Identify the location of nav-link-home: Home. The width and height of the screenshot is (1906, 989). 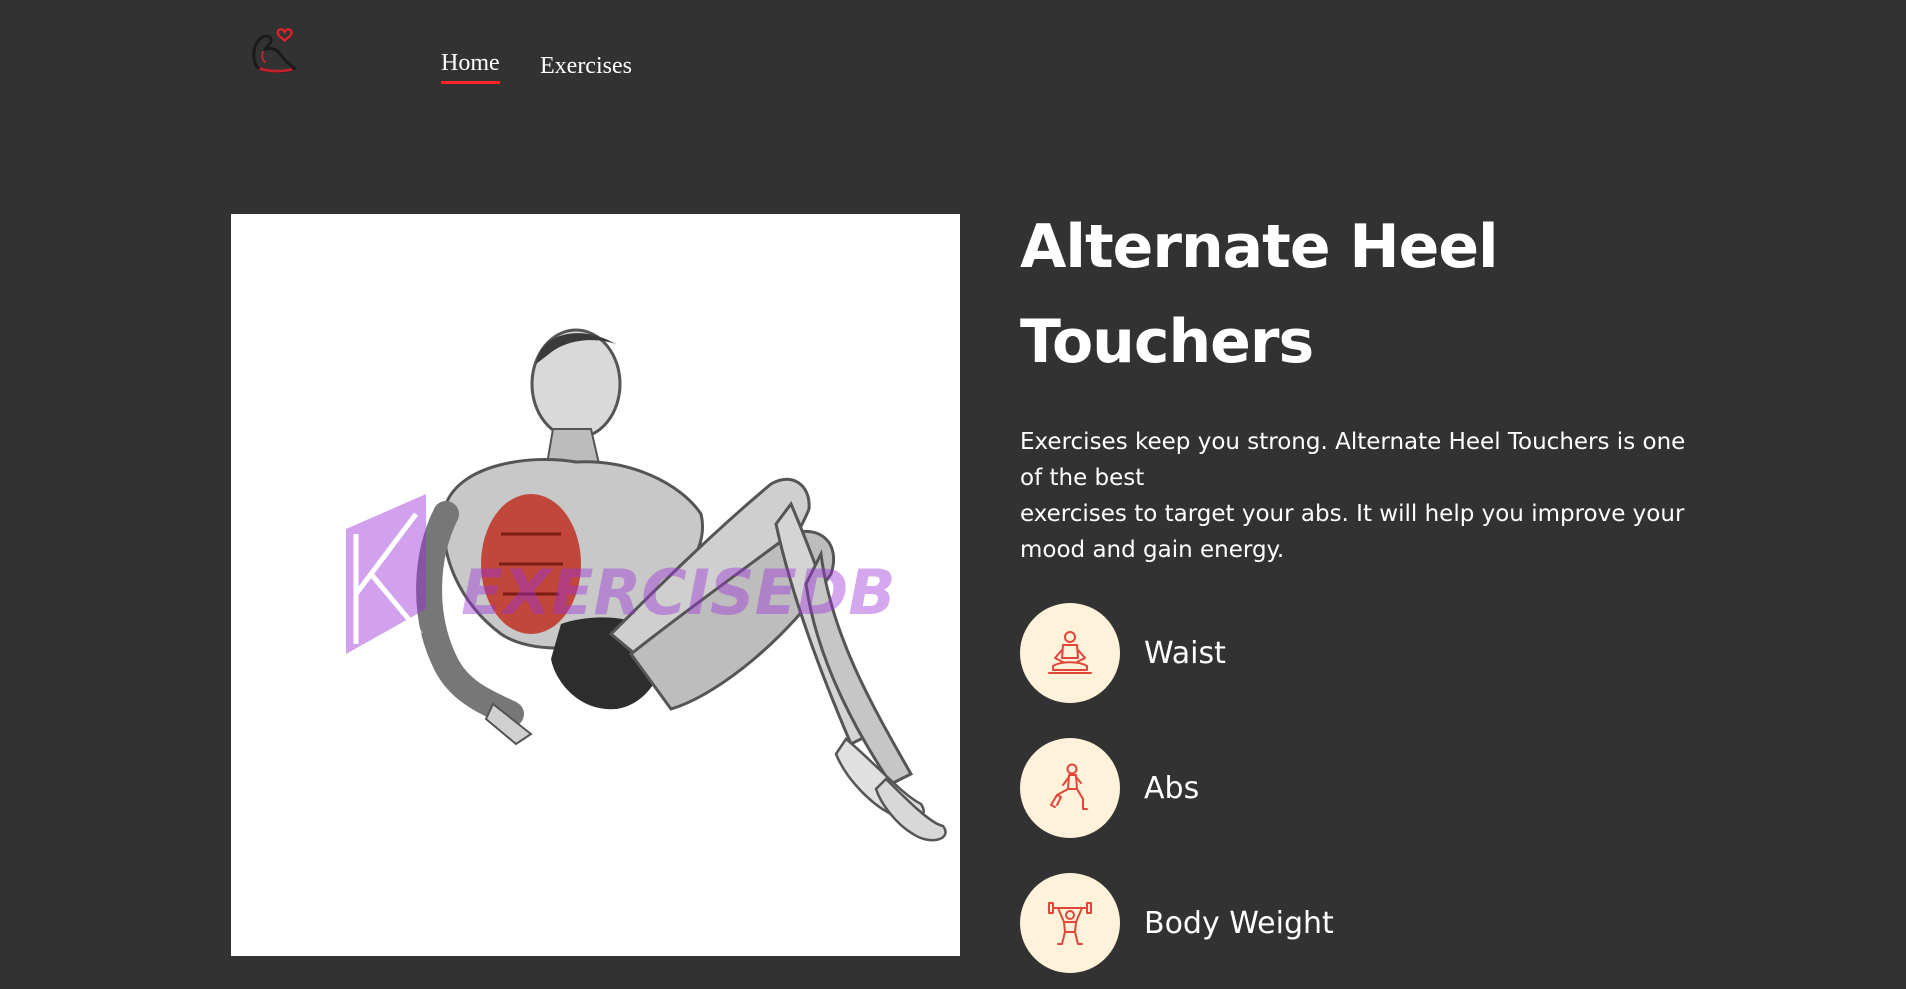
(470, 67).